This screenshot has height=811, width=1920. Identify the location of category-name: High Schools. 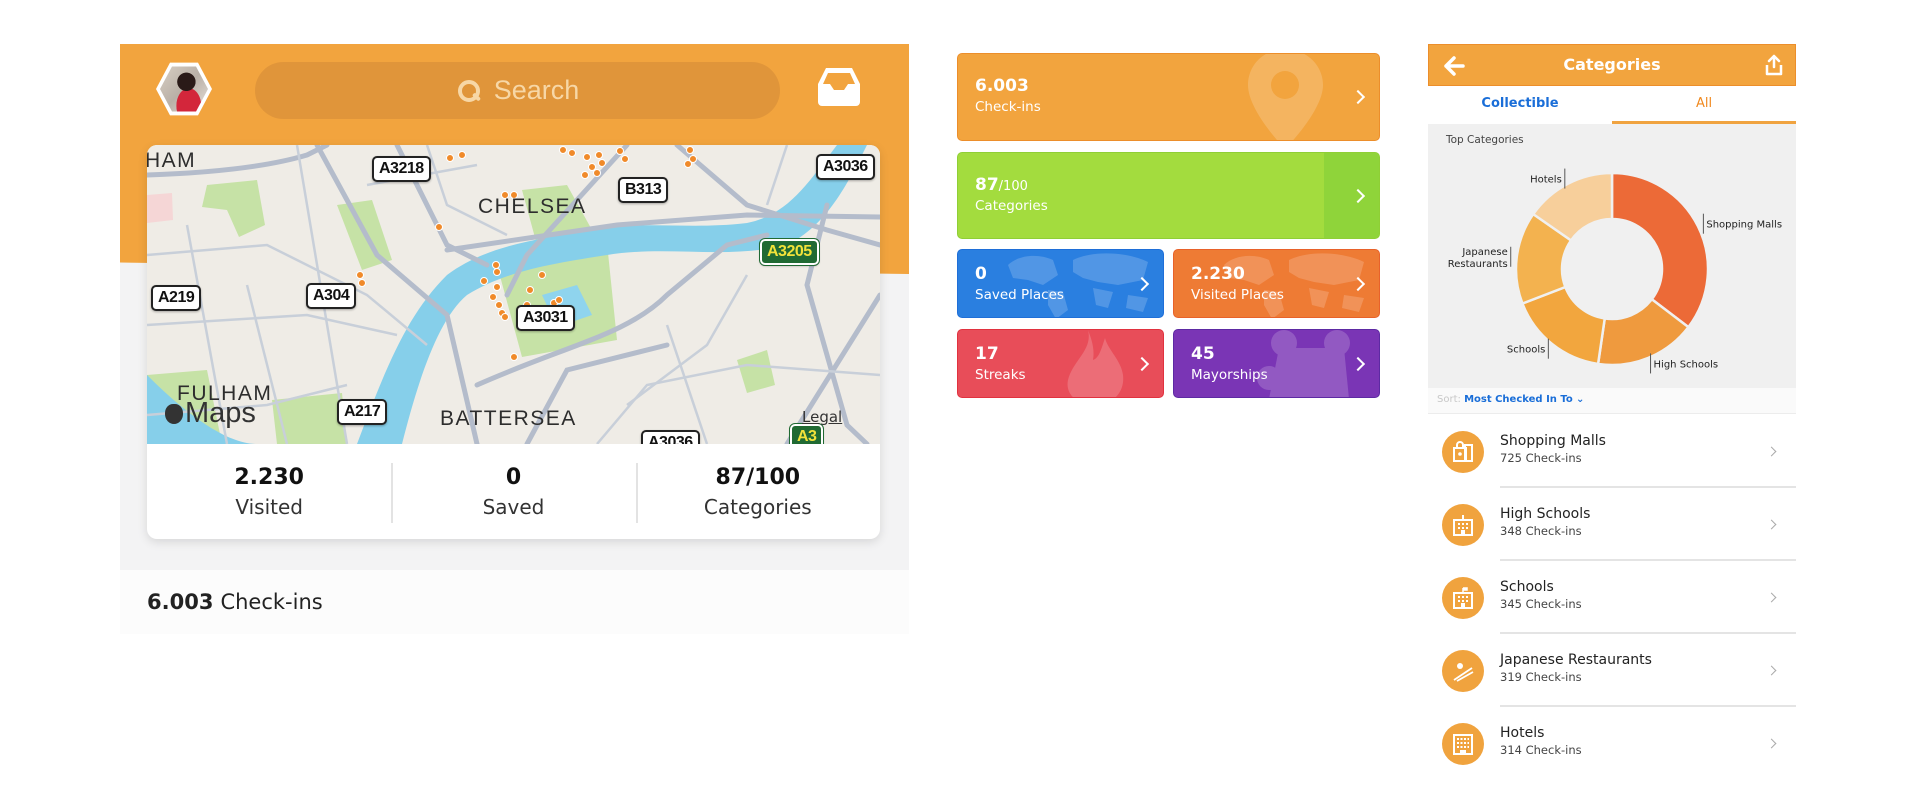
(1545, 514).